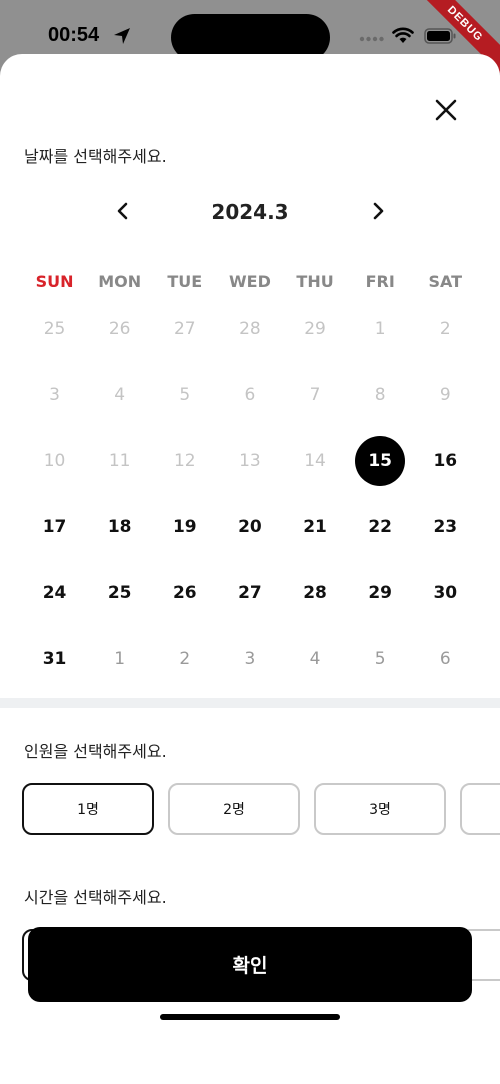 The width and height of the screenshot is (500, 1084). Describe the element at coordinates (184, 527) in the screenshot. I see `calendar-day: 19` at that location.